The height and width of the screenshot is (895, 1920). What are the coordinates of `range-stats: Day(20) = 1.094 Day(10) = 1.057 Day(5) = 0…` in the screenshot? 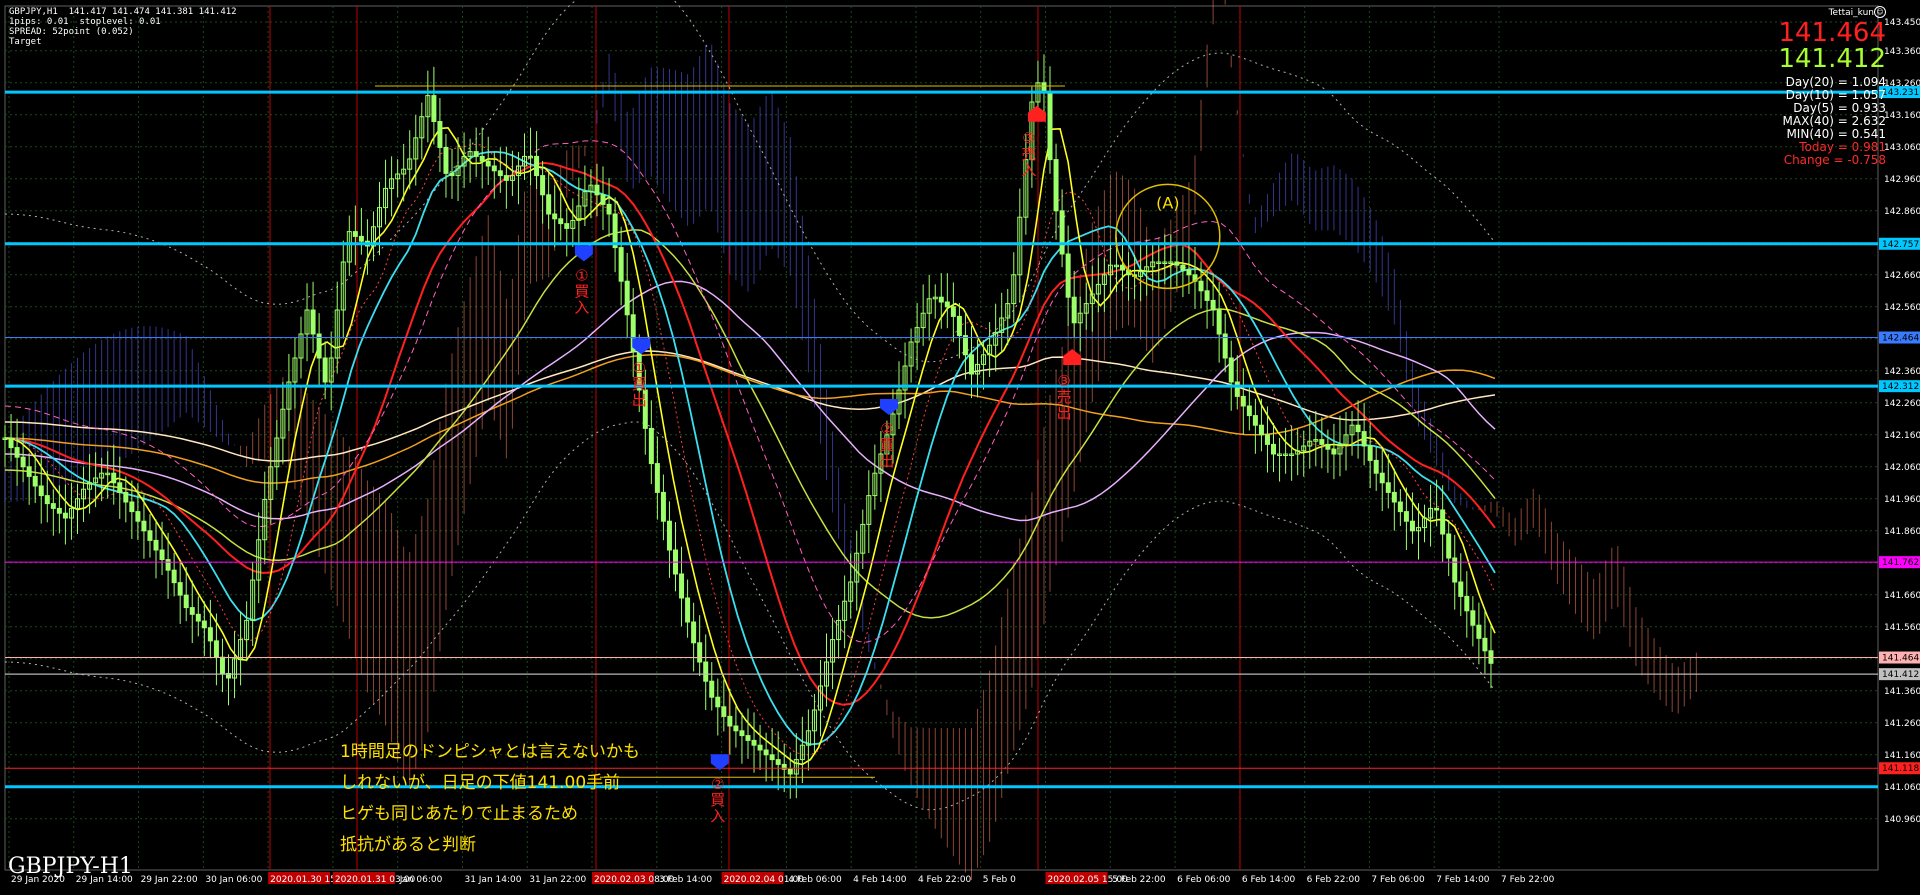 It's located at (1834, 121).